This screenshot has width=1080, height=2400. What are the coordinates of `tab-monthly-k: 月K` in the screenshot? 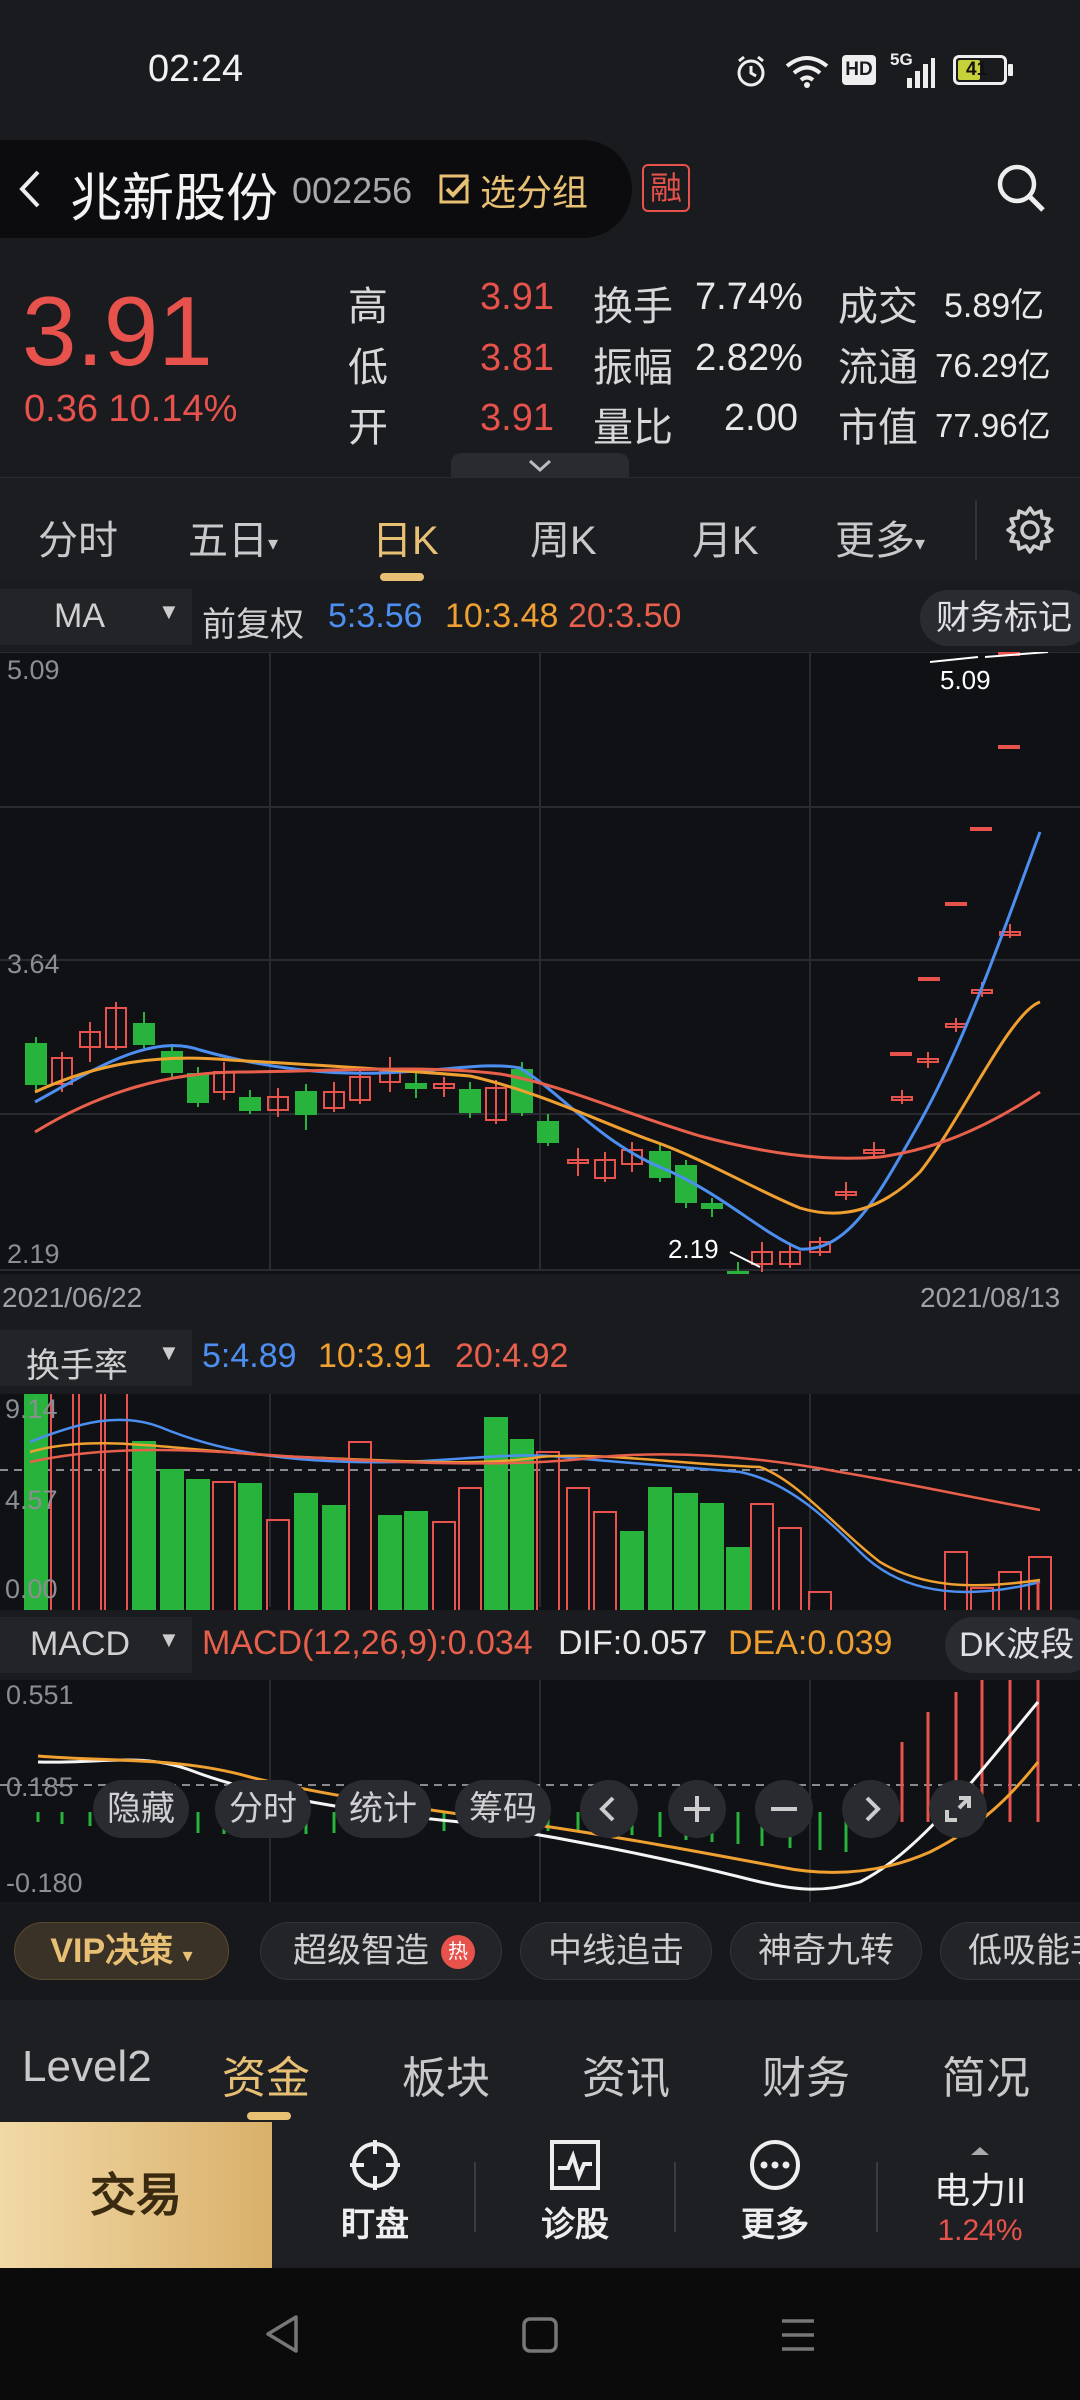 It's located at (725, 537).